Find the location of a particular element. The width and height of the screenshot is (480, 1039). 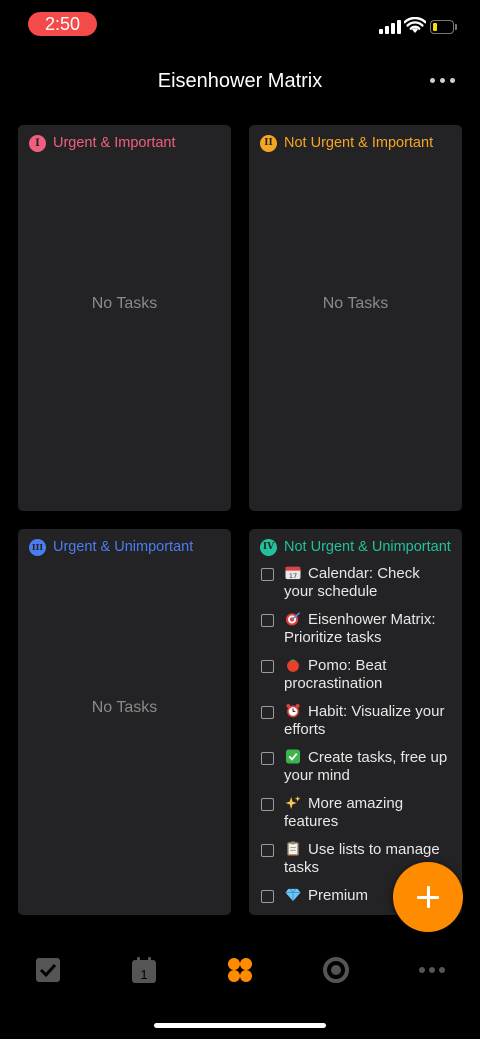

task-label: Create tasks, free up your mind is located at coordinates (366, 766).